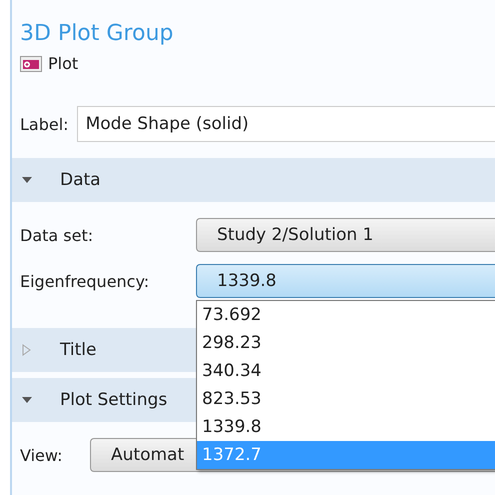 The height and width of the screenshot is (495, 495). Describe the element at coordinates (96, 34) in the screenshot. I see `plot-group-title: 3D Plot Group` at that location.